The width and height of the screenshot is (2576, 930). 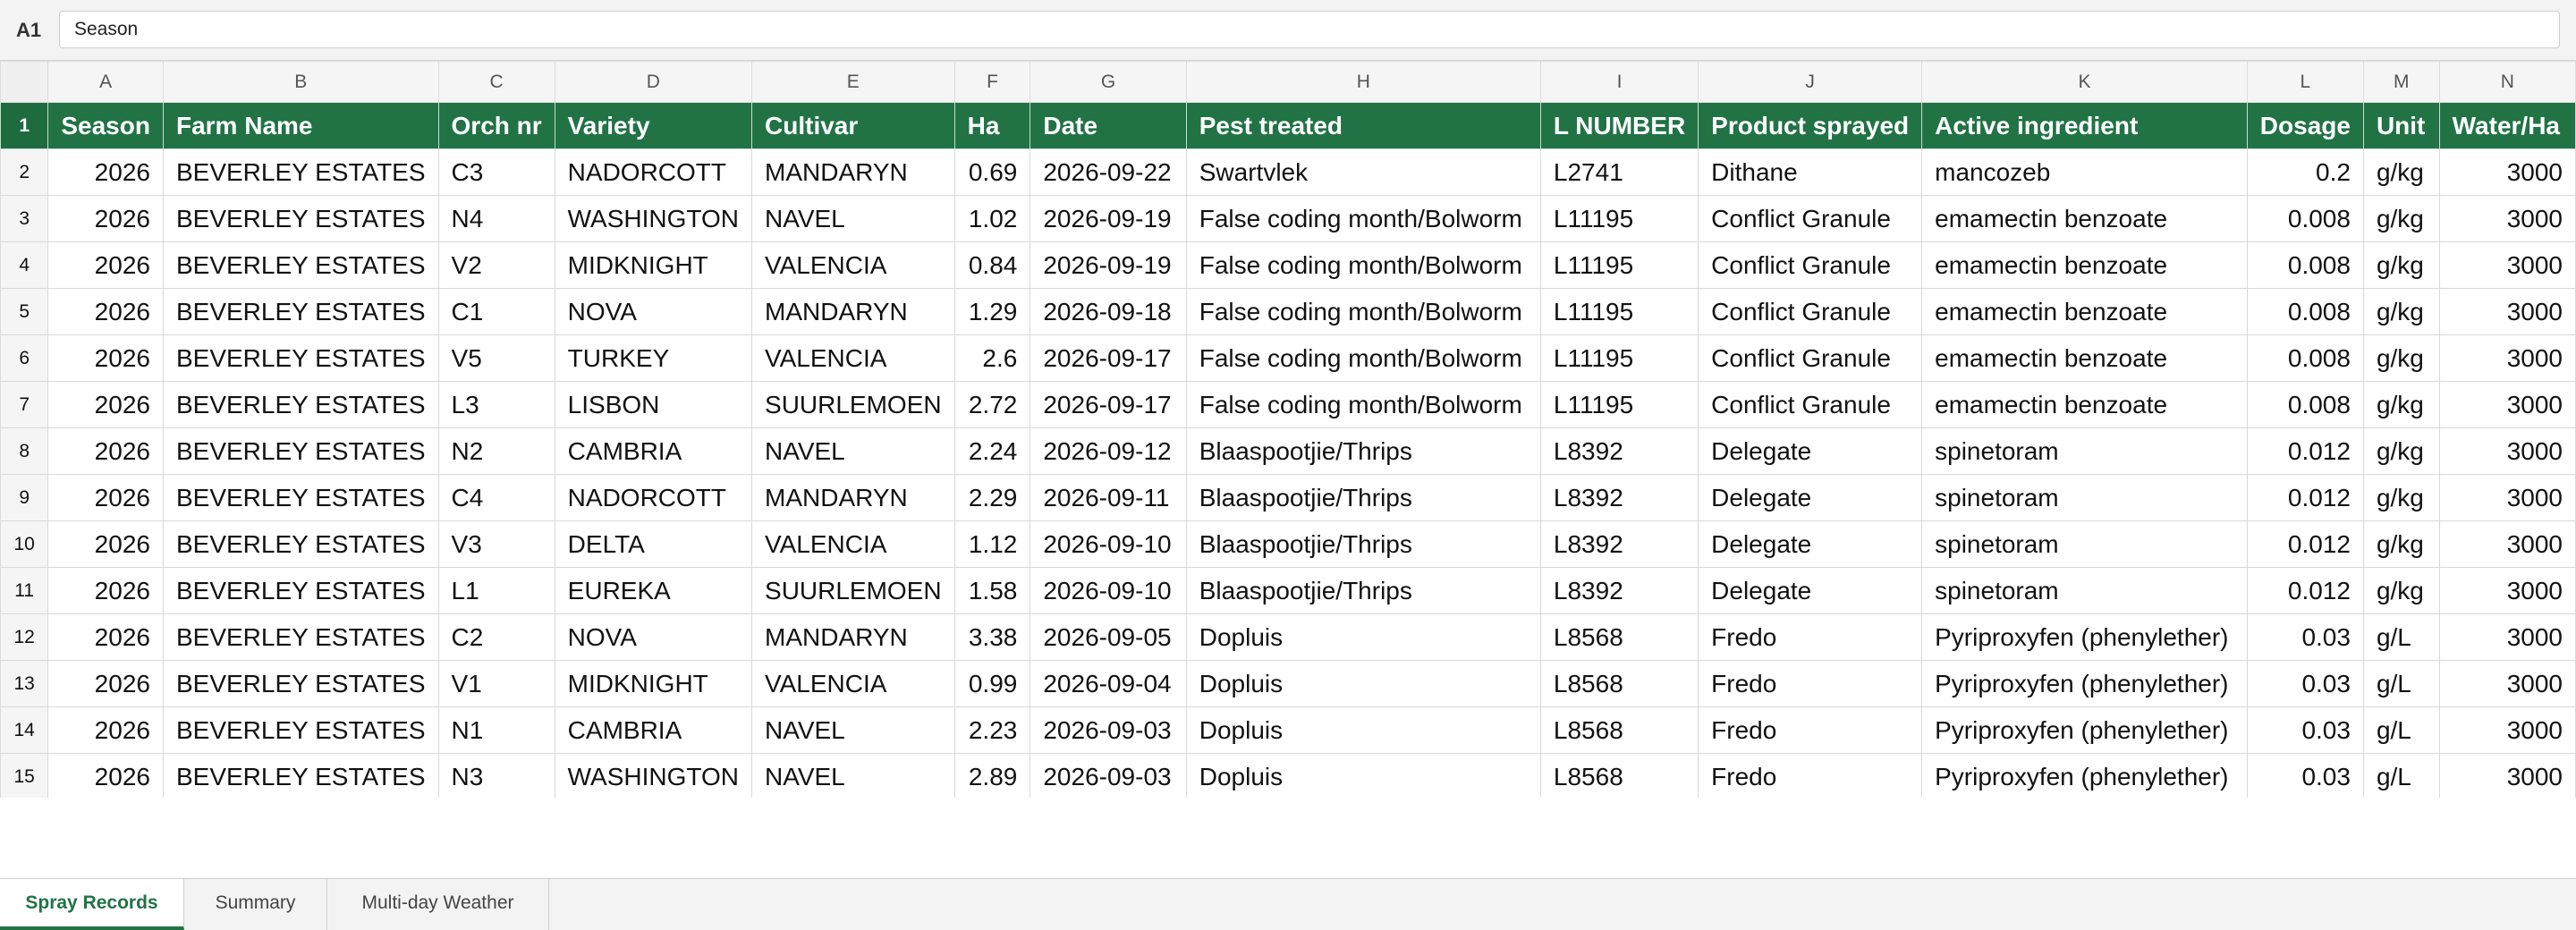 What do you see at coordinates (496, 451) in the screenshot?
I see `table-cell: N2` at bounding box center [496, 451].